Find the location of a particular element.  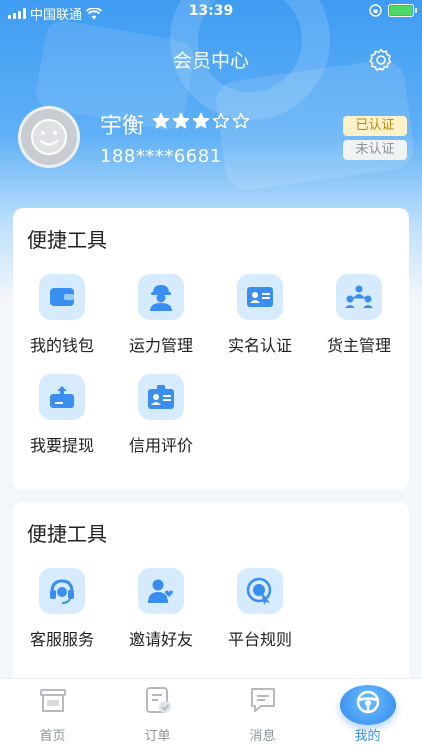

driver-icon is located at coordinates (161, 297).